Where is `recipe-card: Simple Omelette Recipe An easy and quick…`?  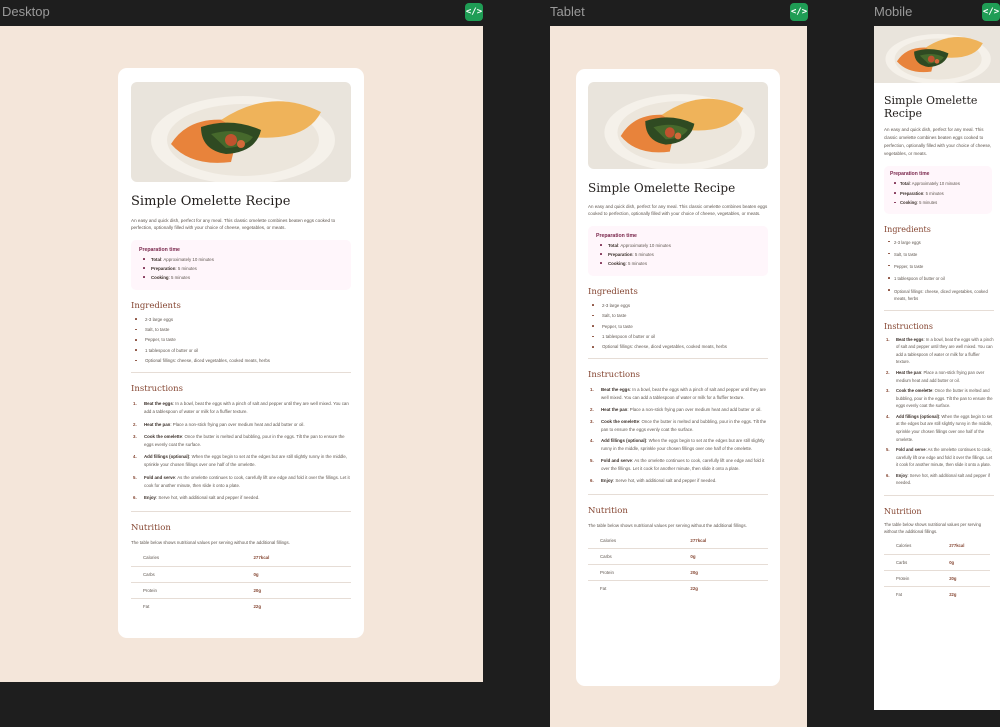 recipe-card: Simple Omelette Recipe An easy and quick… is located at coordinates (937, 368).